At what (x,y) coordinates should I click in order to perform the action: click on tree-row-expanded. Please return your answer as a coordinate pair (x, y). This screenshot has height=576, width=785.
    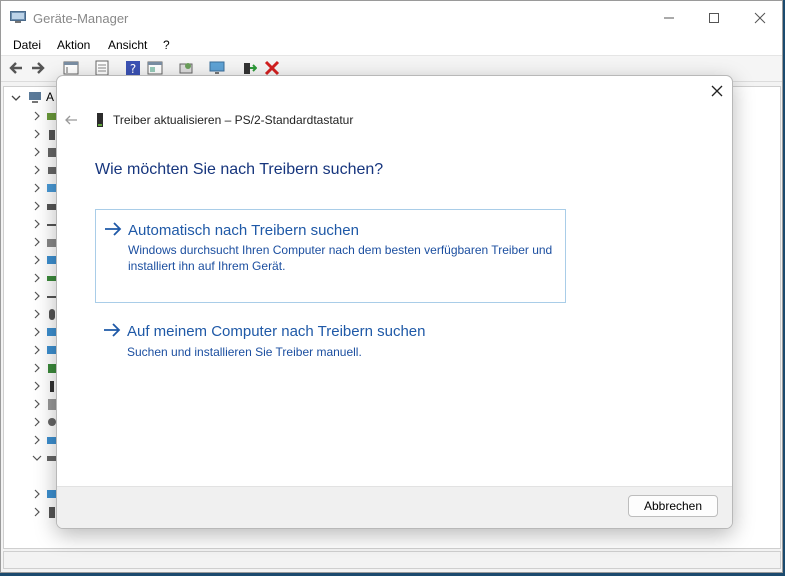
    Looking at the image, I should click on (32, 459).